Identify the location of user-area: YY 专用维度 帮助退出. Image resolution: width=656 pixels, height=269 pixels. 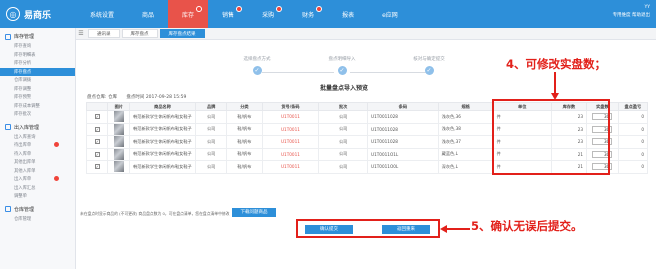
(631, 12).